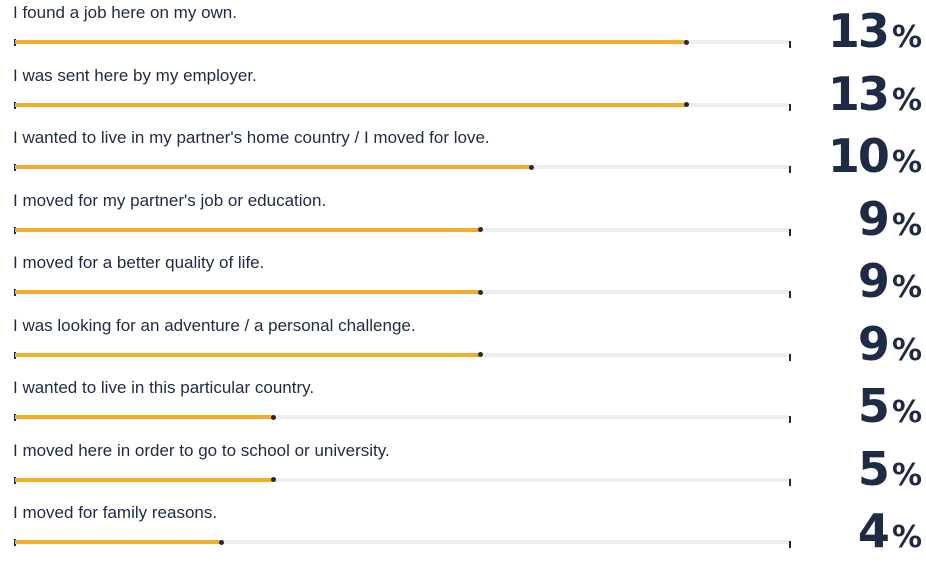  I want to click on bar-row: I was sent here by my employer. 13%, so click(463, 96).